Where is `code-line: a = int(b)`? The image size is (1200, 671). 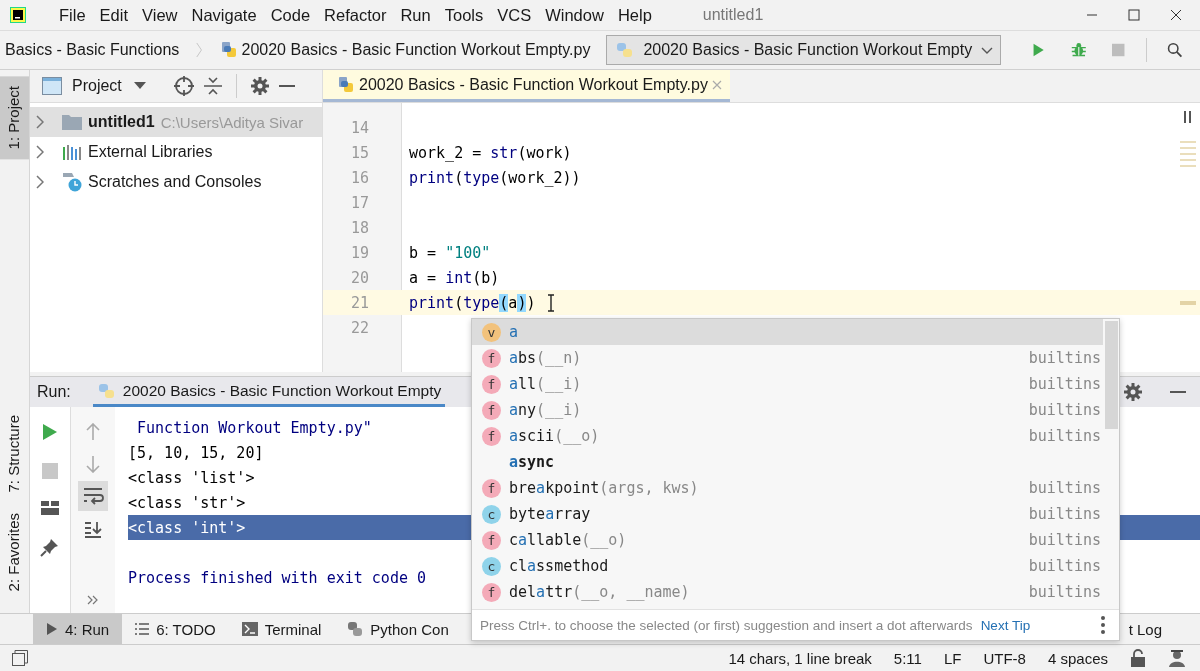 code-line: a = int(b) is located at coordinates (454, 277).